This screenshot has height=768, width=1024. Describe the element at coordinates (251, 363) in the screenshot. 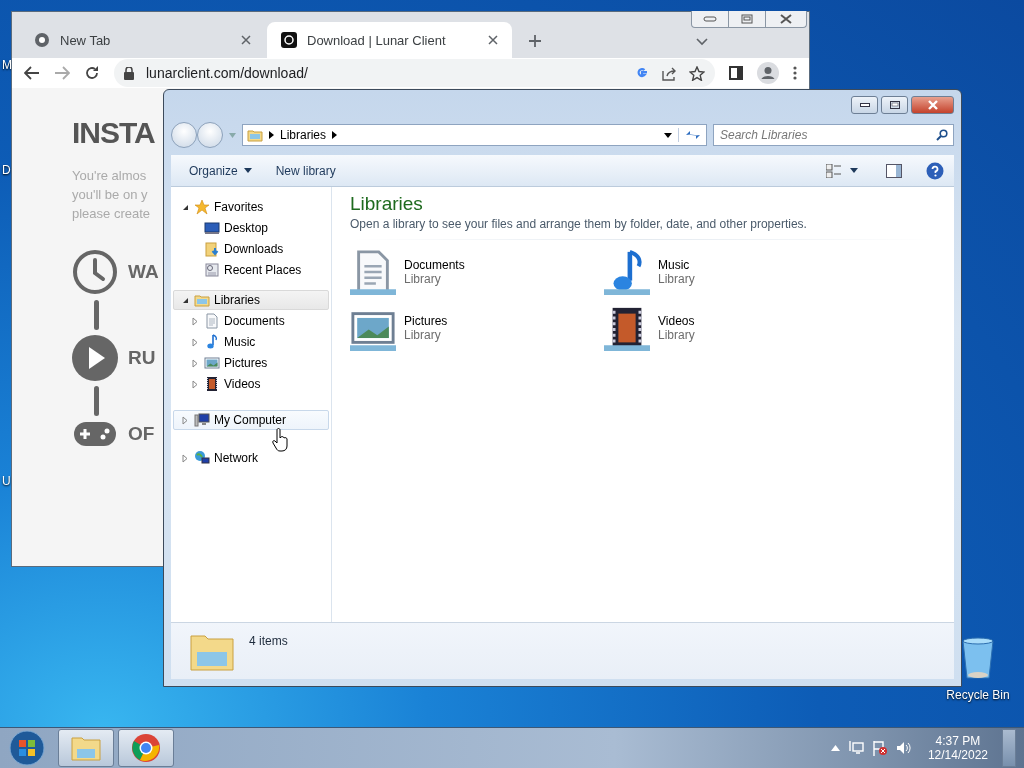

I see `navigation-item: Pictures` at that location.